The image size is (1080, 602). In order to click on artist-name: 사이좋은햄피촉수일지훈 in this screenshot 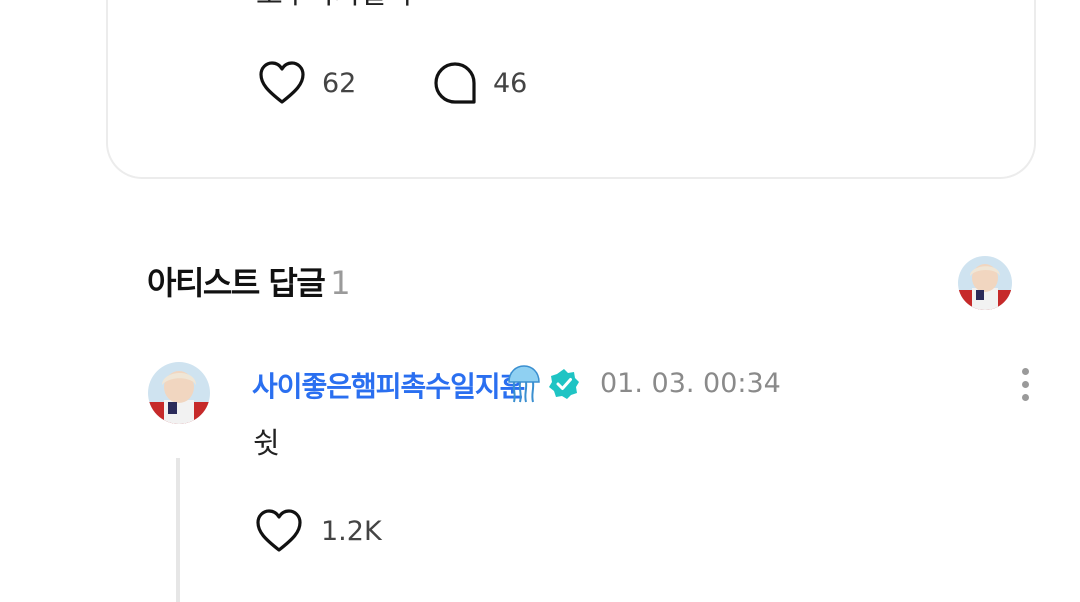, I will do `click(388, 385)`.